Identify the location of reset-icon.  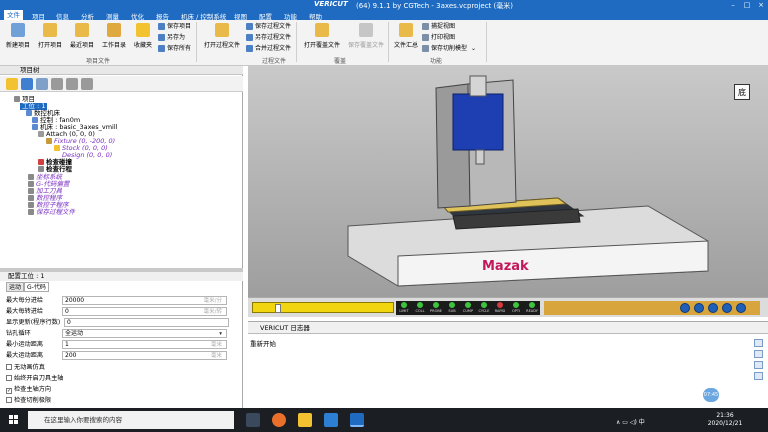
(685, 308).